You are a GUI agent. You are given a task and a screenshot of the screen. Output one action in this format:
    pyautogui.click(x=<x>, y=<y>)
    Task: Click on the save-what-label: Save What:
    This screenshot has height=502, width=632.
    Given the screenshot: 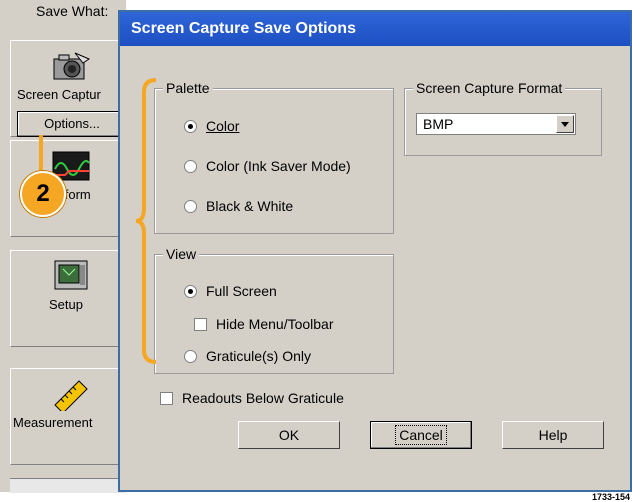 What is the action you would take?
    pyautogui.click(x=72, y=11)
    